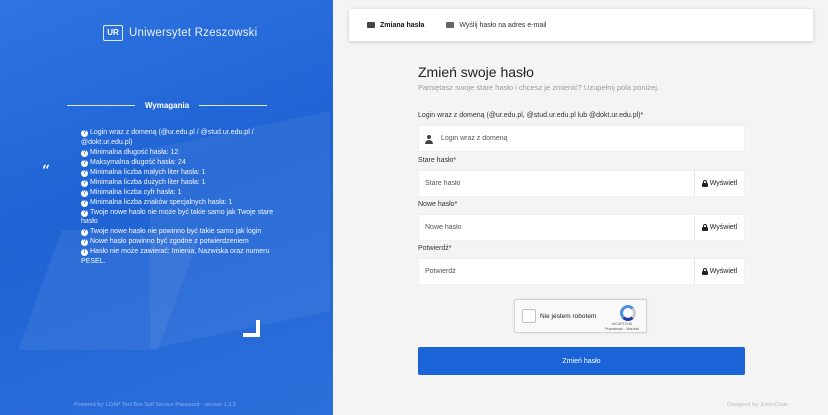 The image size is (828, 415). What do you see at coordinates (581, 271) in the screenshot?
I see `confirm-password-field-wrapper: Wyświetl` at bounding box center [581, 271].